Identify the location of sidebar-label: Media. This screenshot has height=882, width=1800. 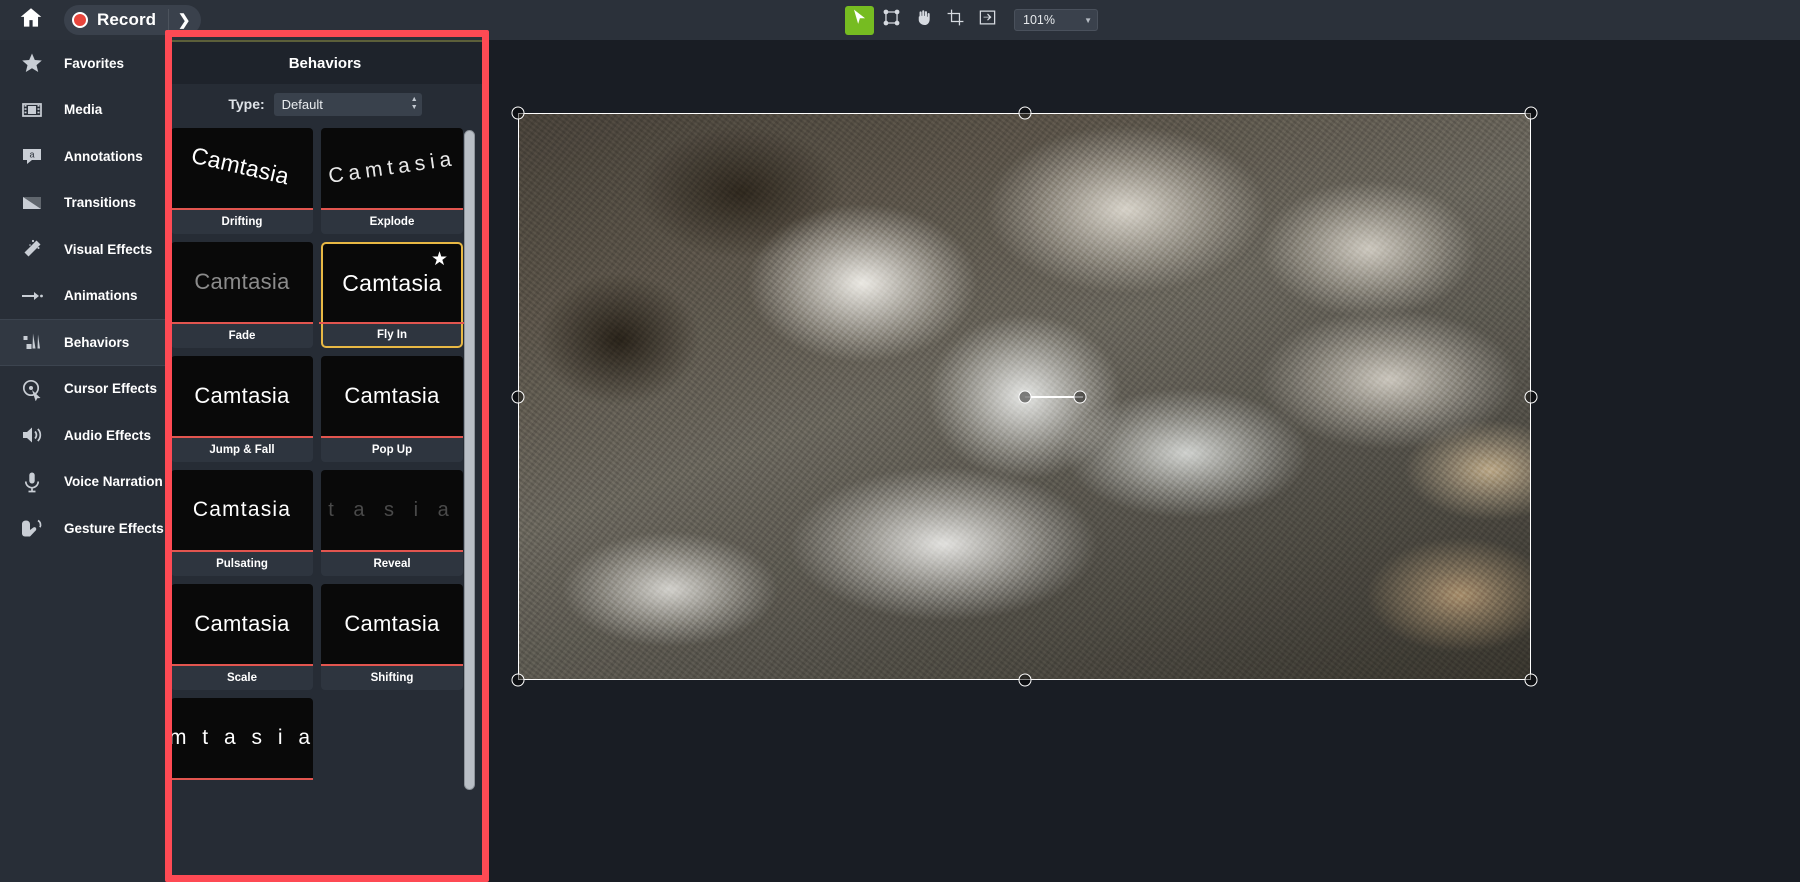
(83, 110).